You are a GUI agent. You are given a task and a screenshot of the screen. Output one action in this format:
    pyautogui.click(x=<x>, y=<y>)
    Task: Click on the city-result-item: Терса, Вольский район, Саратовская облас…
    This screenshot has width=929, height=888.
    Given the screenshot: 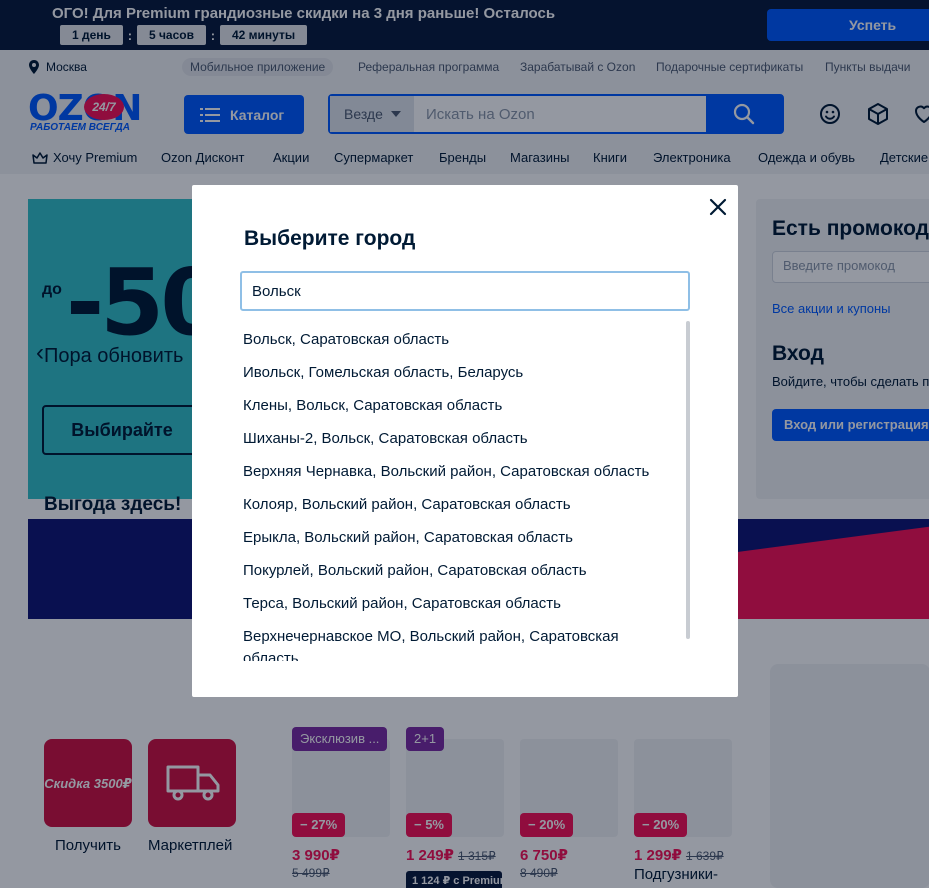 What is the action you would take?
    pyautogui.click(x=453, y=604)
    